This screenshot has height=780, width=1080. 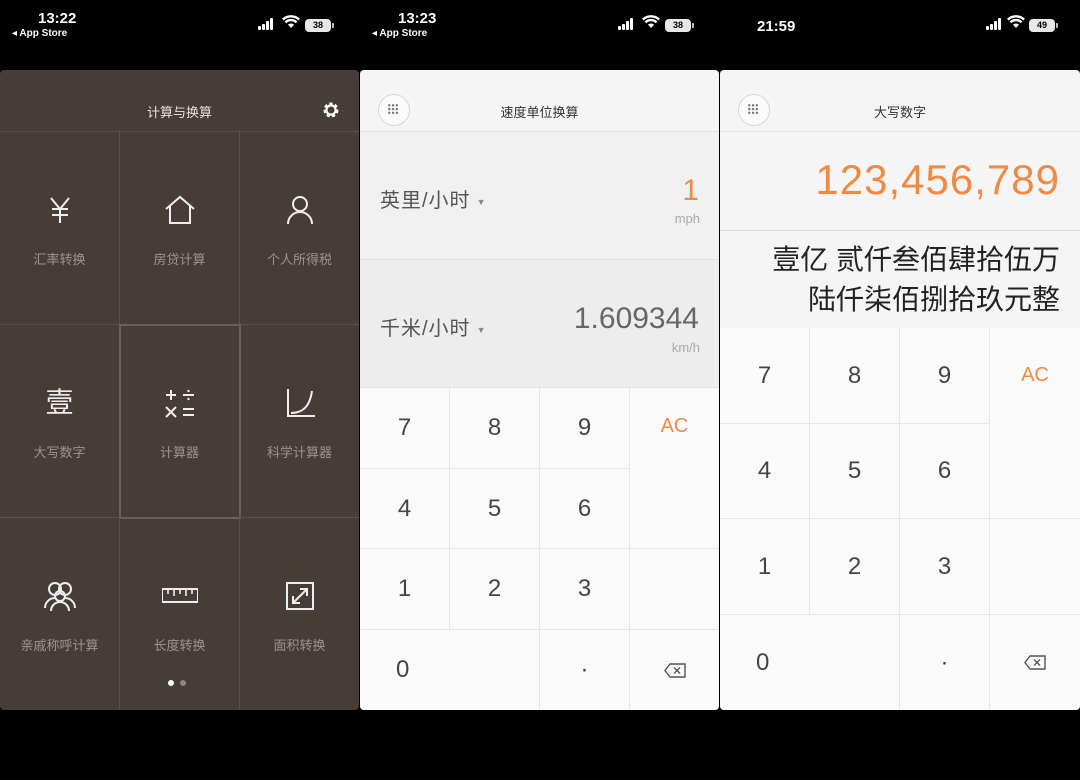 What do you see at coordinates (59, 402) in the screenshot?
I see `capital-number-icon: 壹` at bounding box center [59, 402].